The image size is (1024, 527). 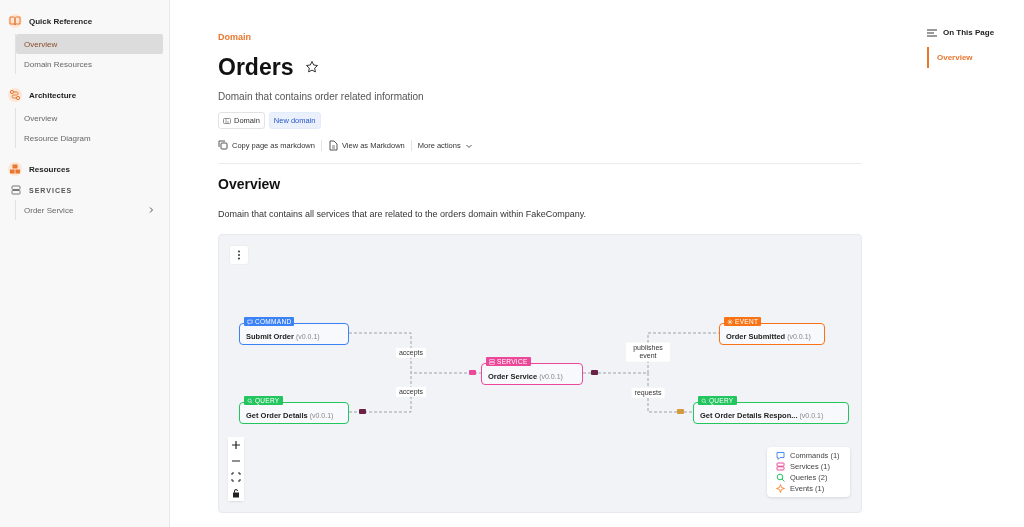 What do you see at coordinates (402, 214) in the screenshot?
I see `paragraph: Domain that contains all services that are related to the orders domain within FakeCompany.` at bounding box center [402, 214].